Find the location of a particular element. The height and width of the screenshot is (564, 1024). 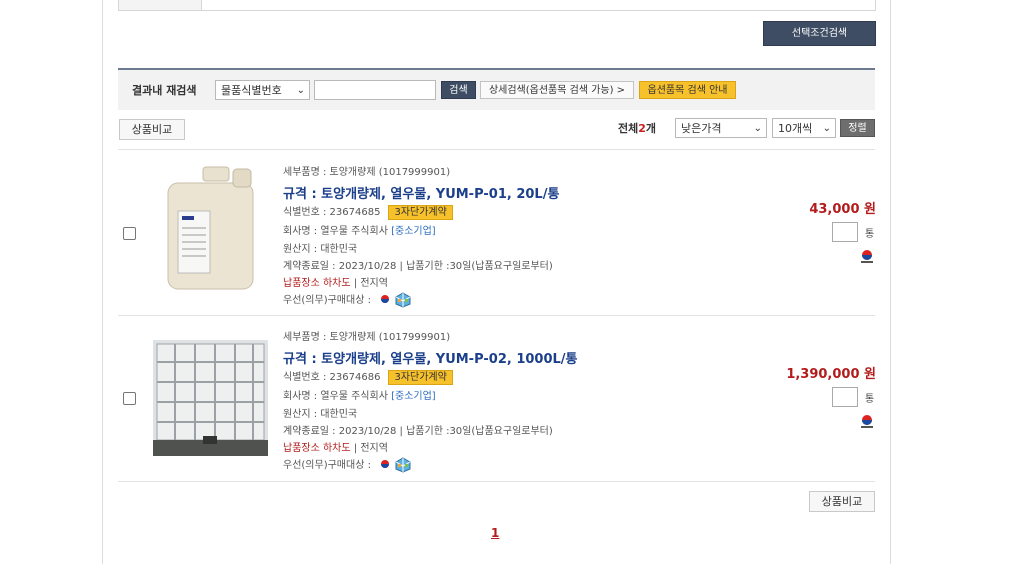

product-price: 43,000 원 is located at coordinates (842, 209).